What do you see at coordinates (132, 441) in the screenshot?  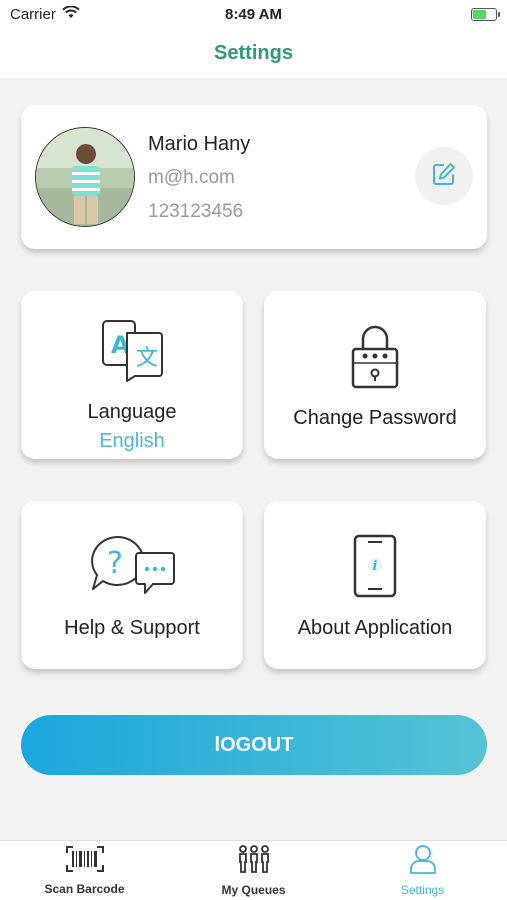 I see `language-value: English` at bounding box center [132, 441].